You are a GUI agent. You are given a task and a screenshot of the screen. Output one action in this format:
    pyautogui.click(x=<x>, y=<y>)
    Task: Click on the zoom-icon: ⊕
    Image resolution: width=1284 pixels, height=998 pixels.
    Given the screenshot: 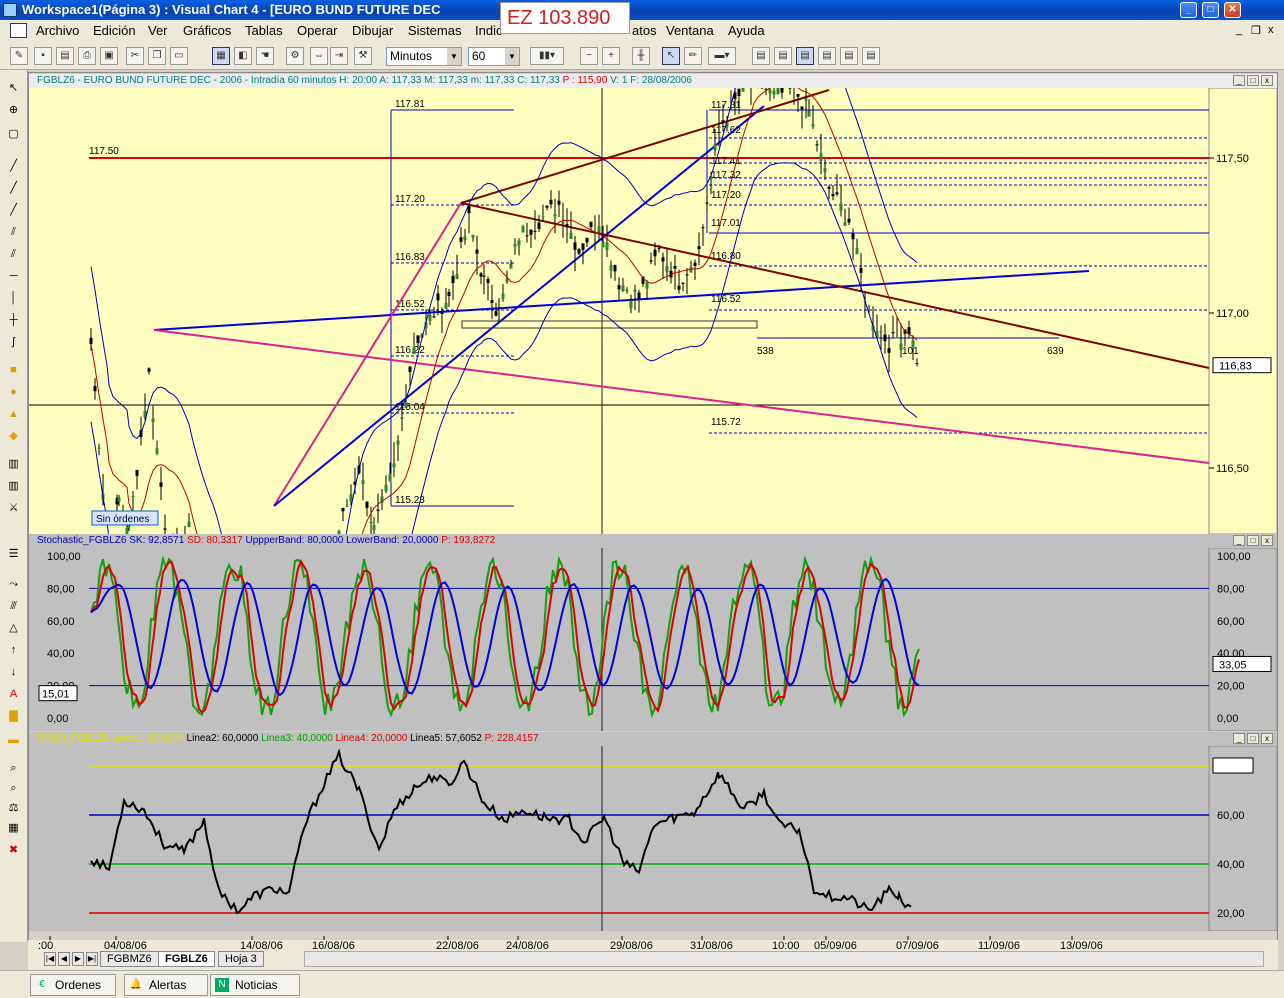 What is the action you would take?
    pyautogui.click(x=13, y=110)
    